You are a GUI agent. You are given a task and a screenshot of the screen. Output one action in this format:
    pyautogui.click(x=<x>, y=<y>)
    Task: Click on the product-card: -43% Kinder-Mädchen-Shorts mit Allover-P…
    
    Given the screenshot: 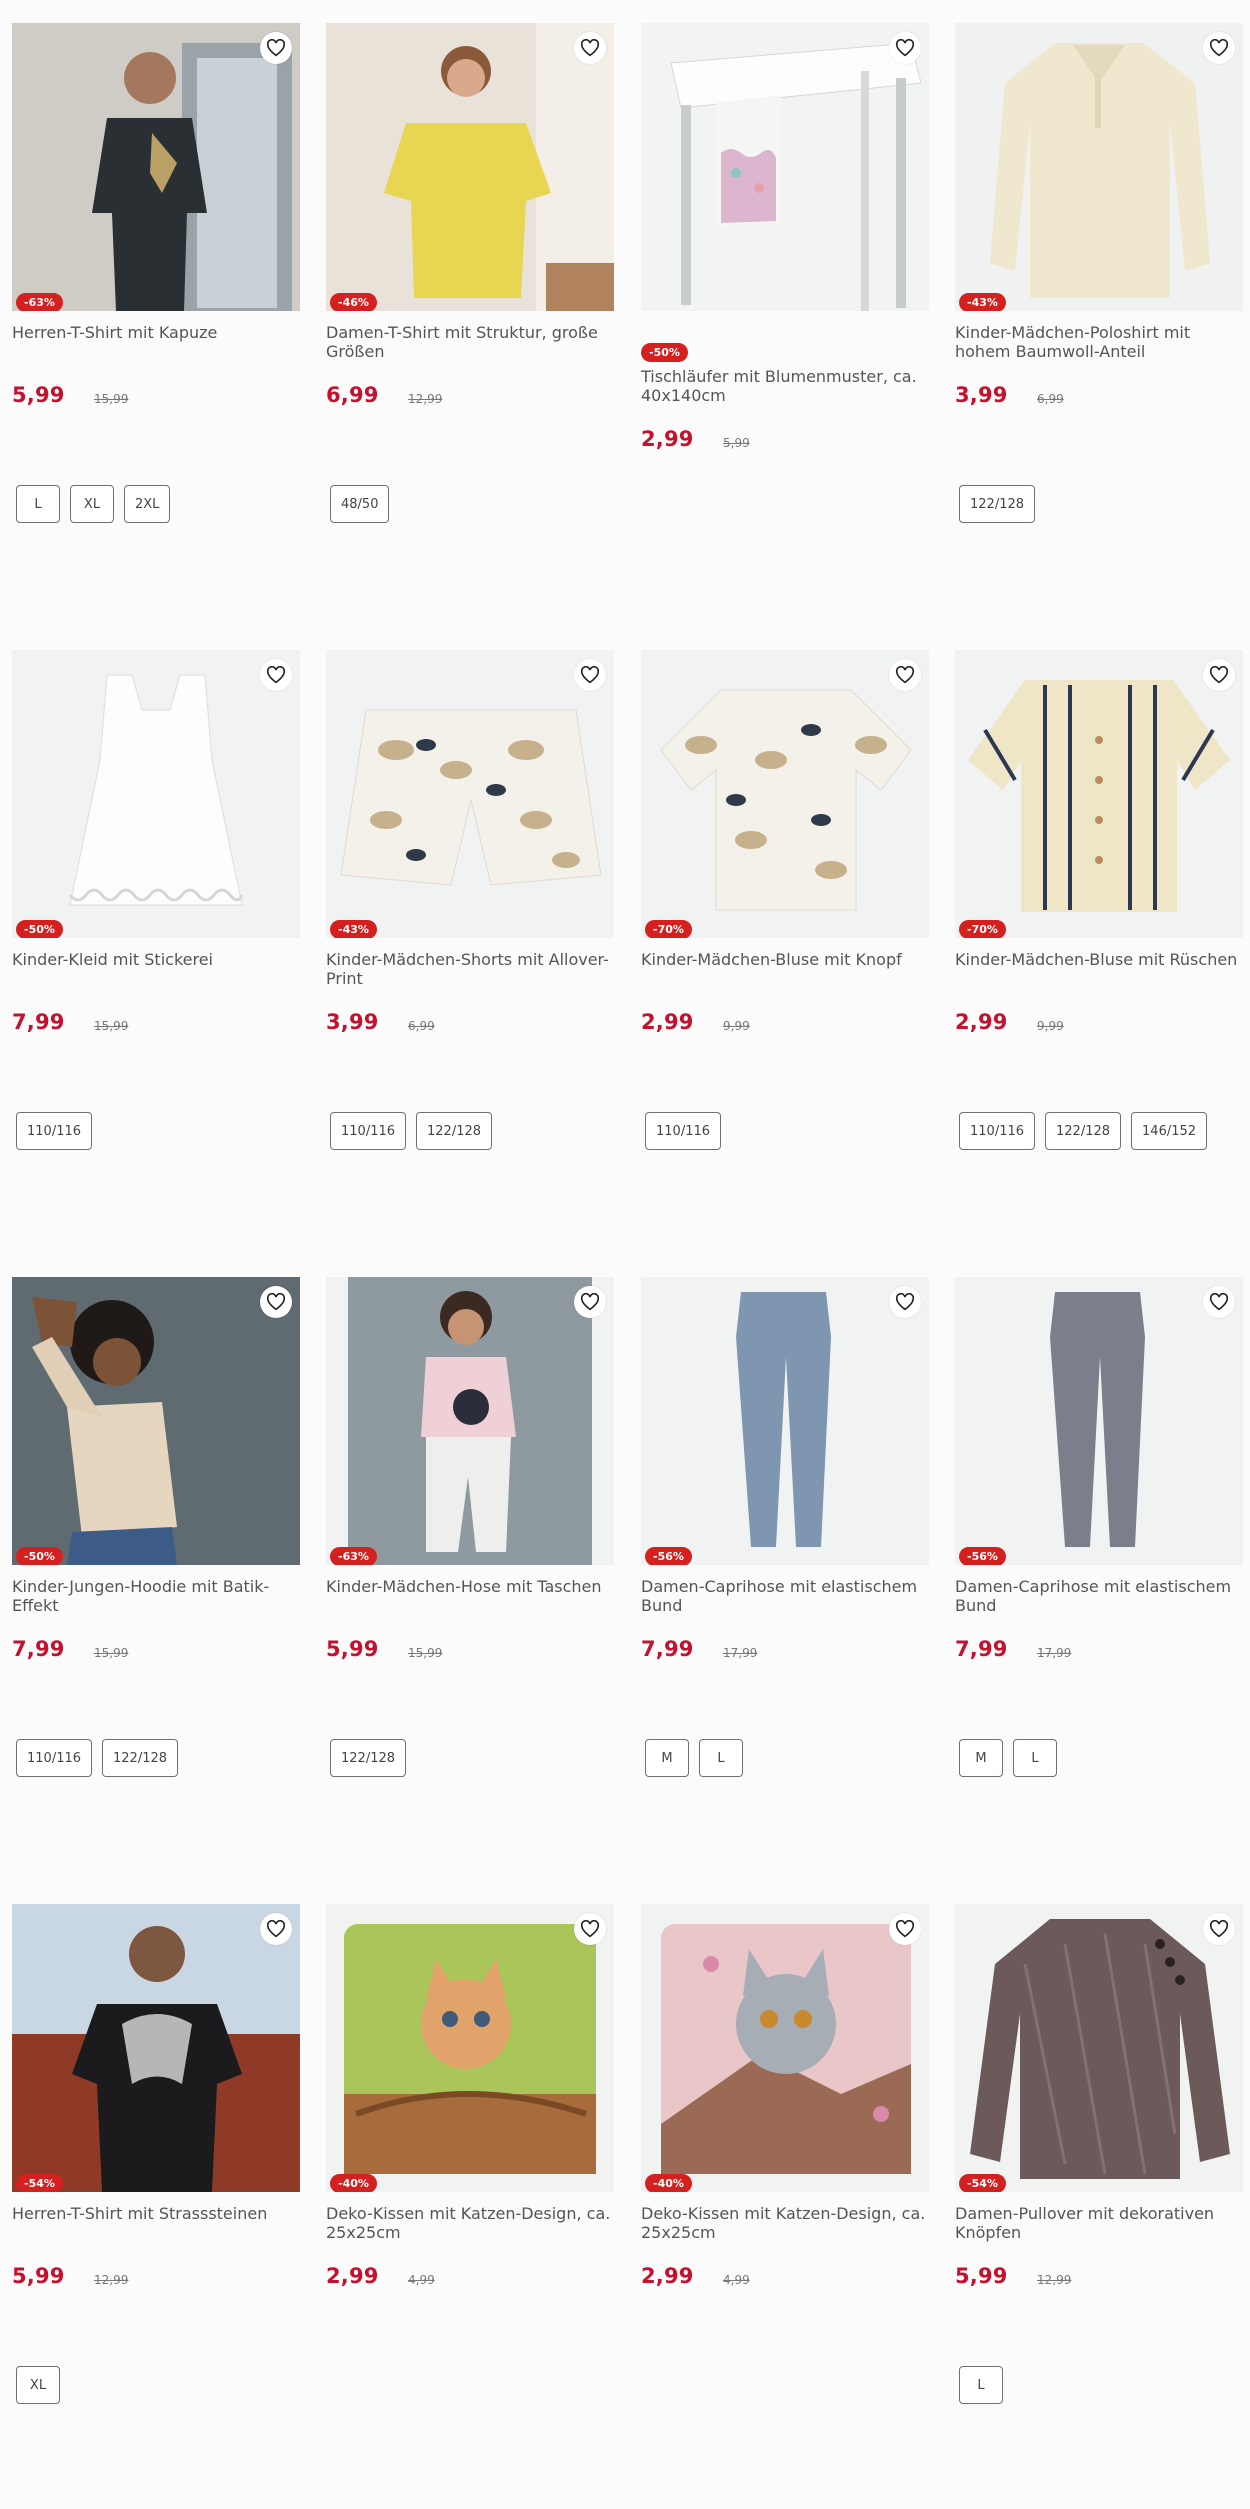 What is the action you would take?
    pyautogui.click(x=470, y=900)
    